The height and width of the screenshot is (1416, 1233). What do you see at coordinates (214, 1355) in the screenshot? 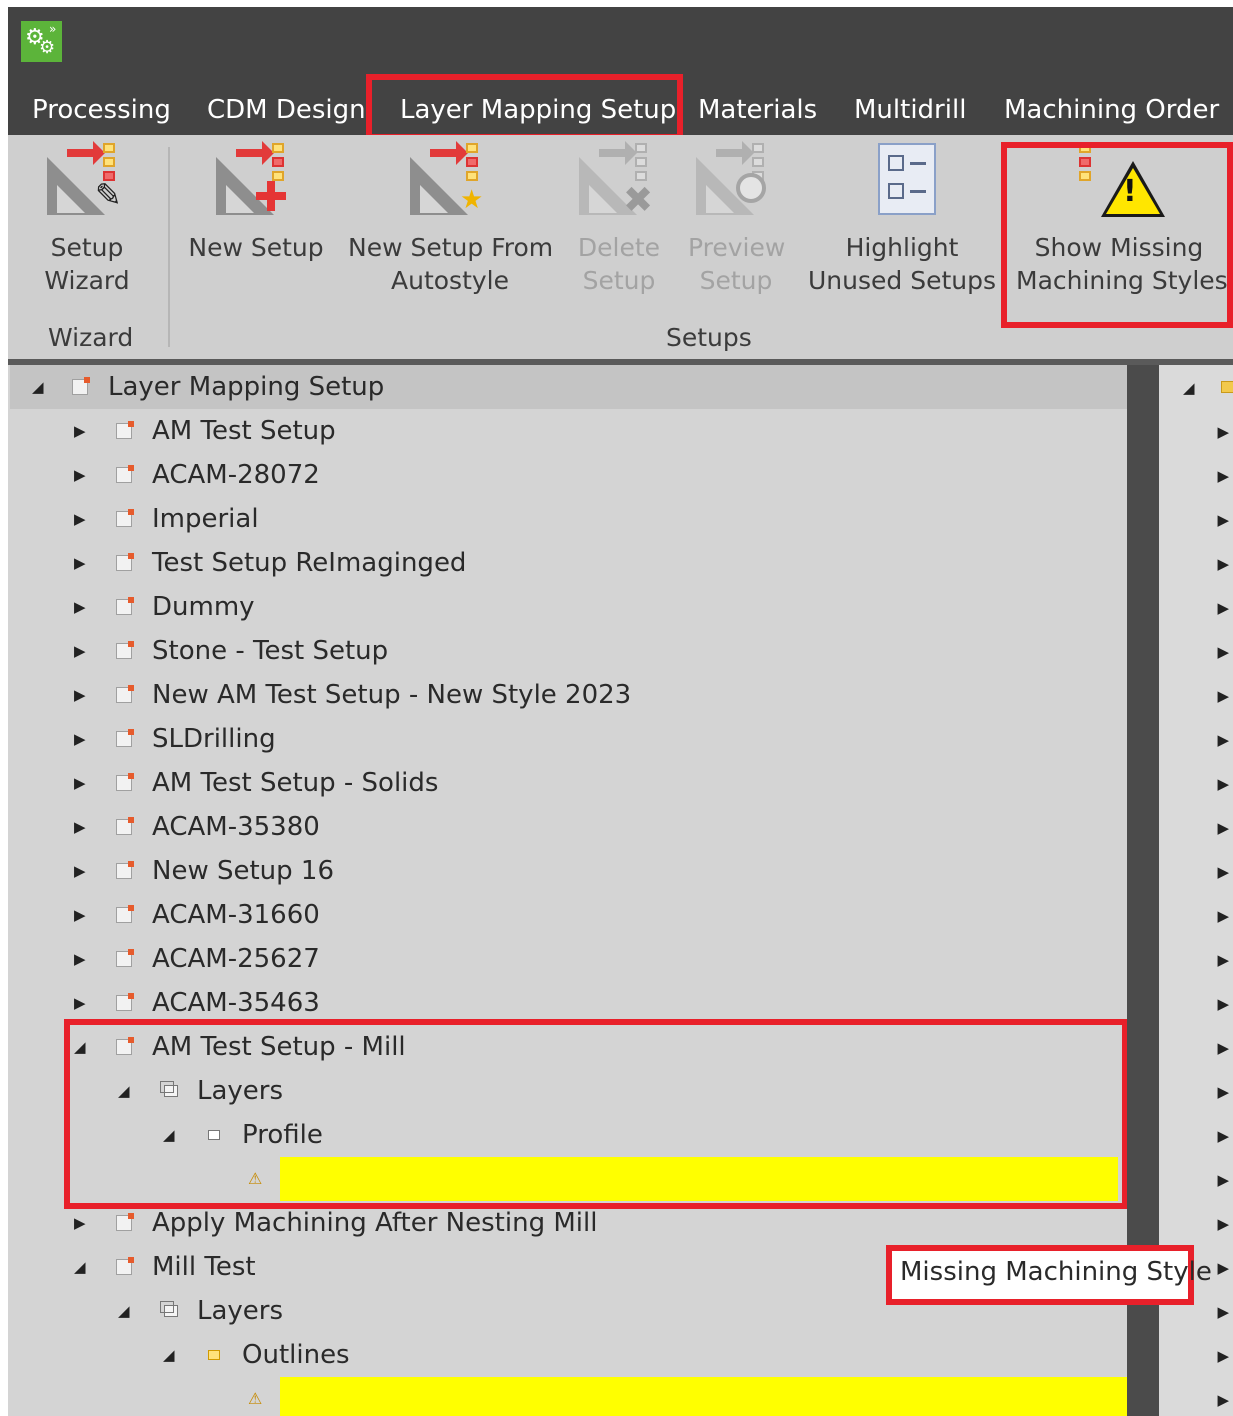
I see `layer-icon` at bounding box center [214, 1355].